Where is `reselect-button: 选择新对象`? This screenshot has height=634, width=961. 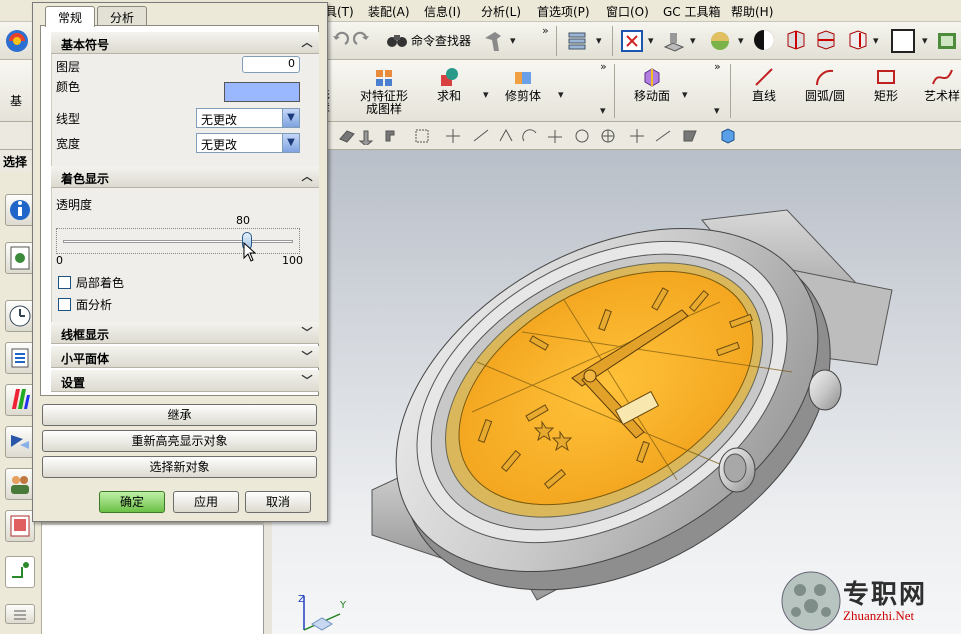 reselect-button: 选择新对象 is located at coordinates (179, 467).